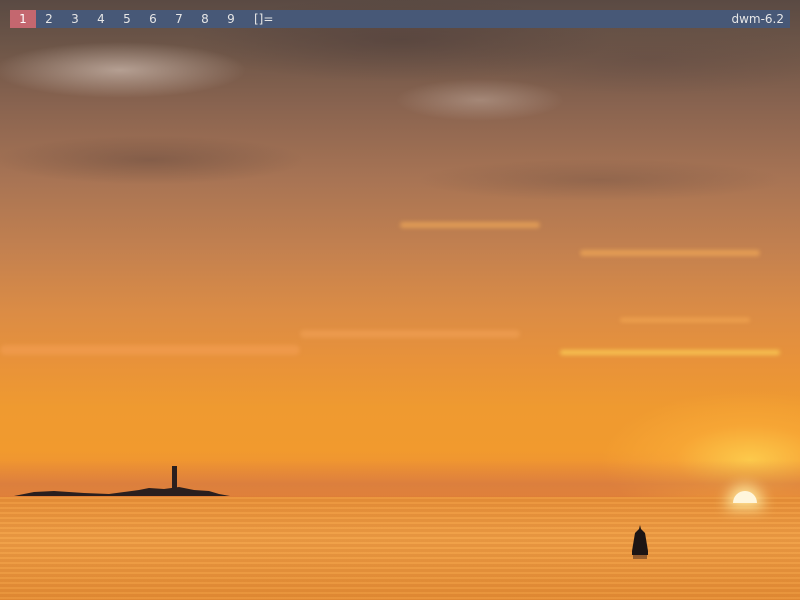  What do you see at coordinates (231, 19) in the screenshot?
I see `tag-9: 9` at bounding box center [231, 19].